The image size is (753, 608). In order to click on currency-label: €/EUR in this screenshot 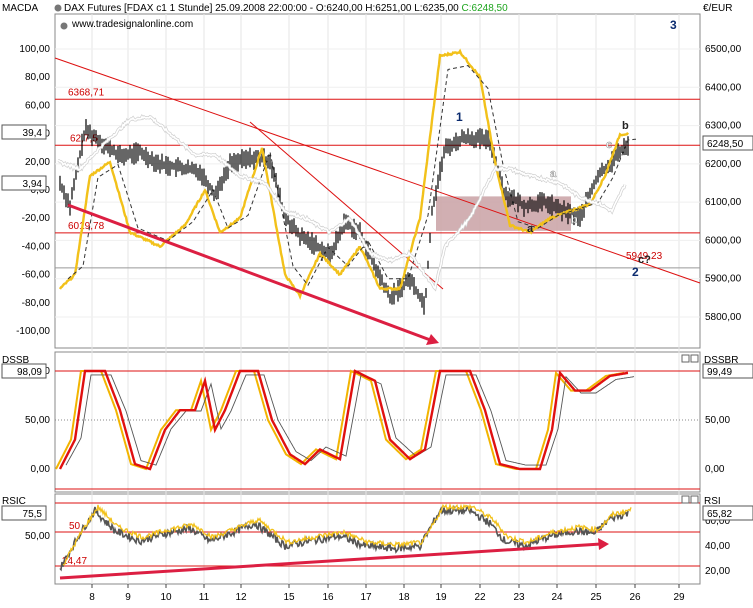, I will do `click(717, 8)`.